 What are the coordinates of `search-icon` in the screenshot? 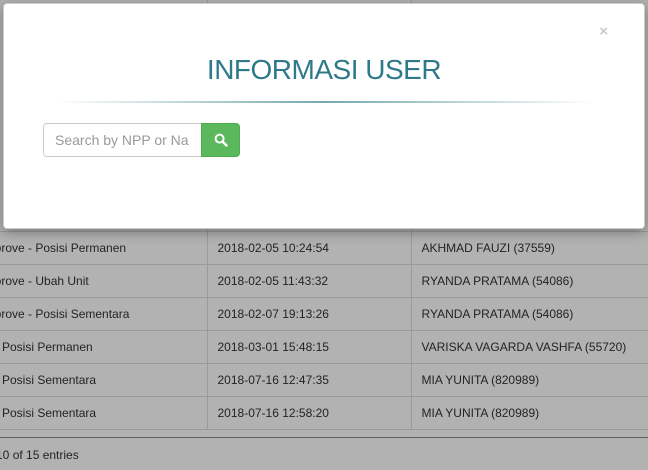 It's located at (221, 140).